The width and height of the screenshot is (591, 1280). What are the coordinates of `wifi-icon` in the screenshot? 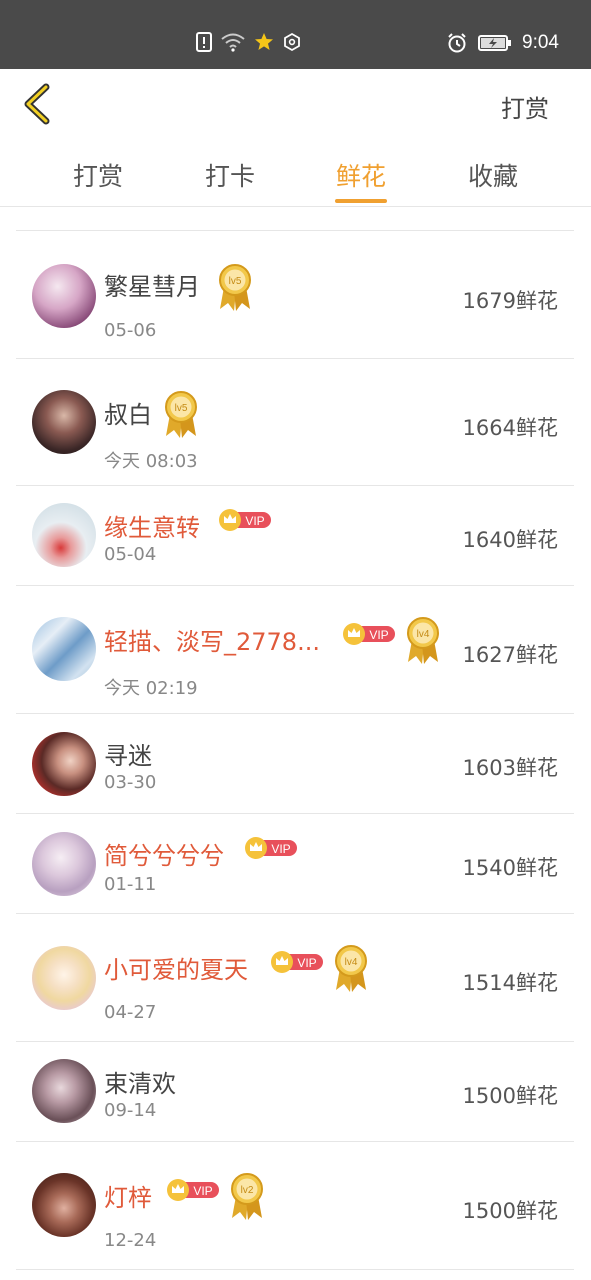 It's located at (233, 42).